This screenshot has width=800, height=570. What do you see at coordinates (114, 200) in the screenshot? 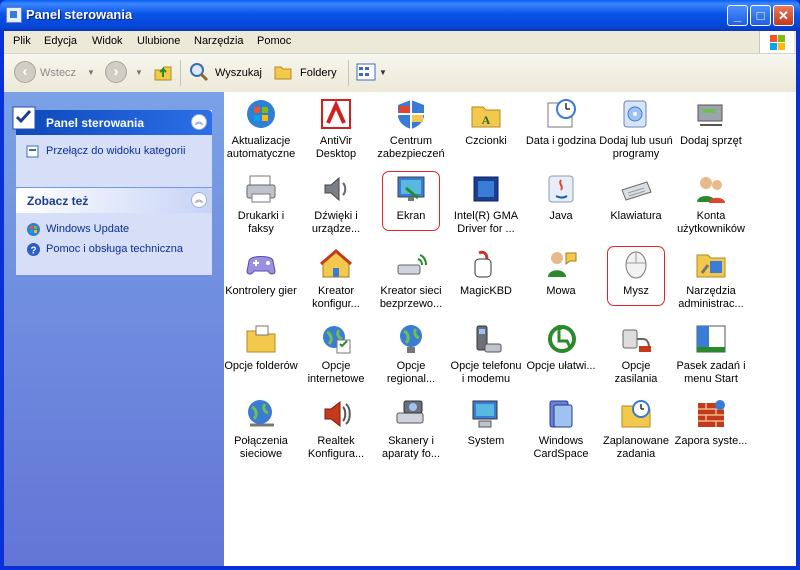
I see `see-also-header: Zobacz też ︽` at bounding box center [114, 200].